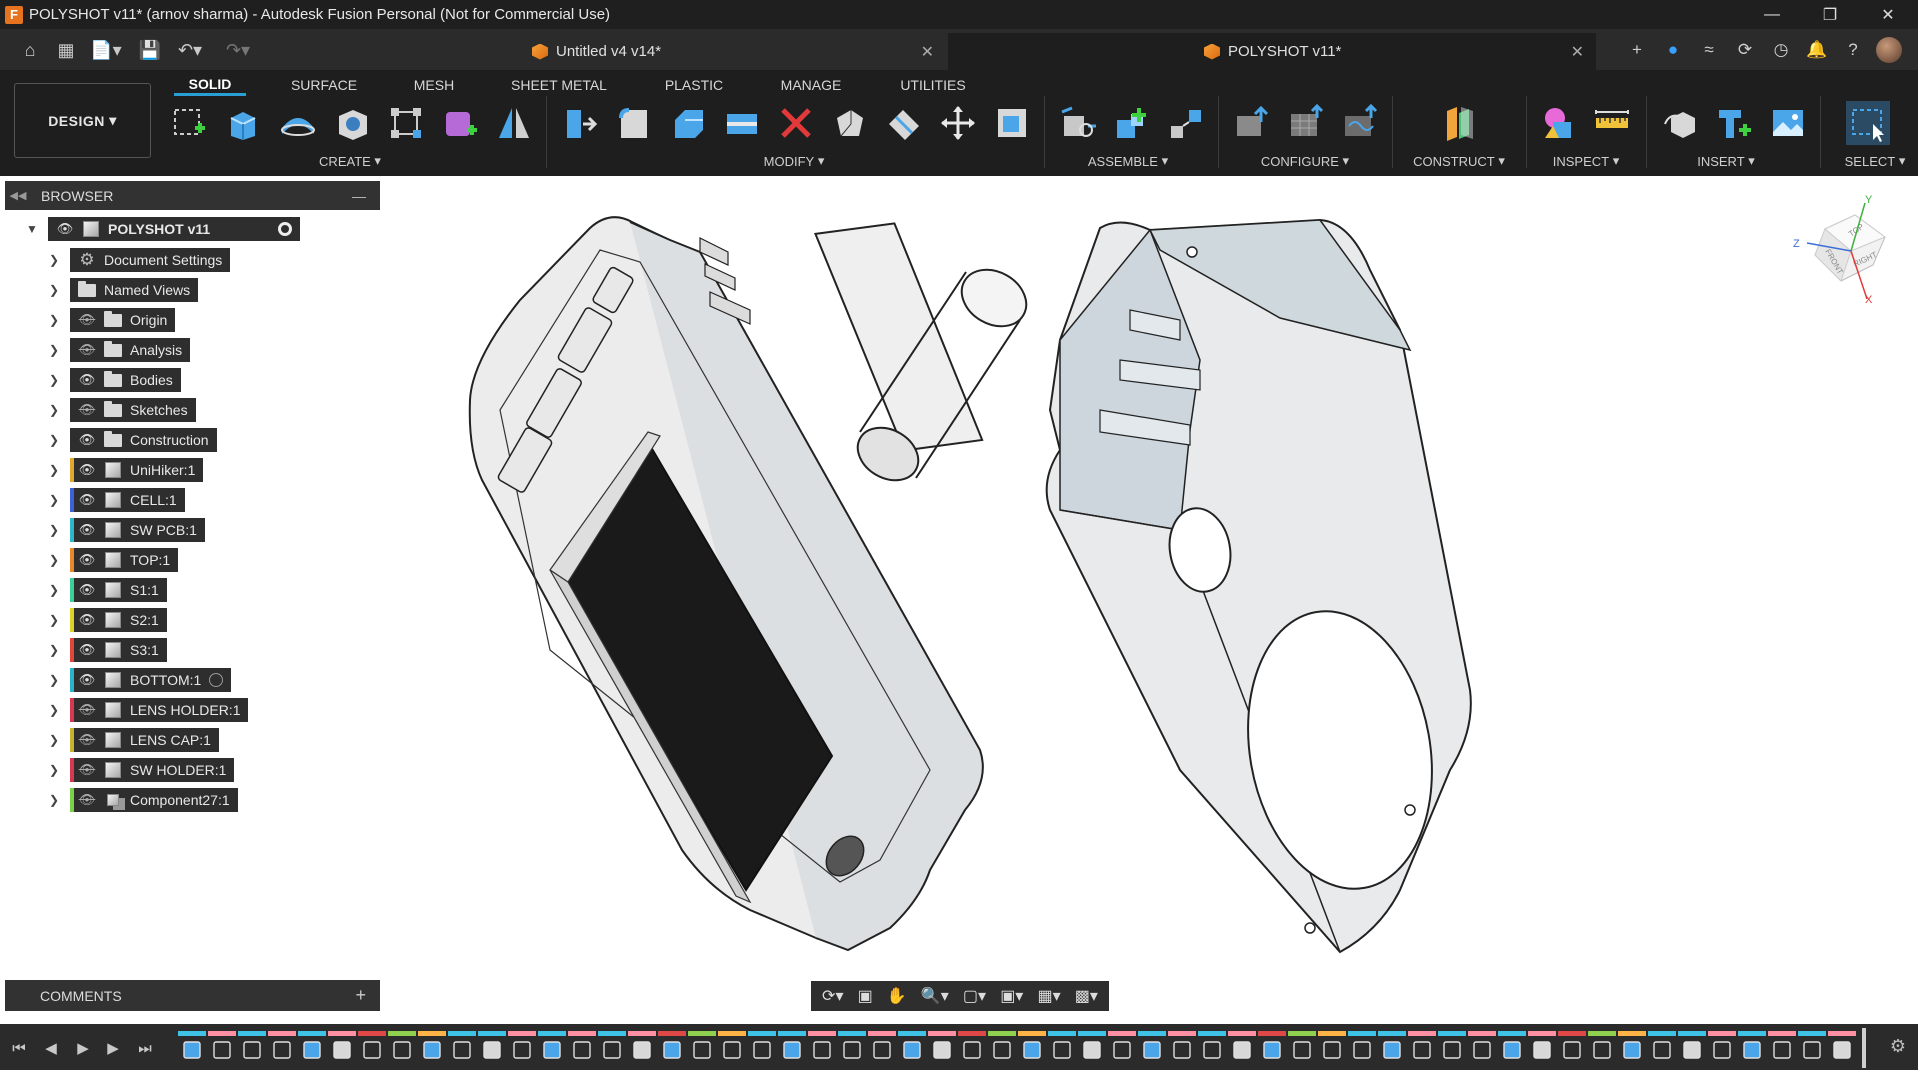  What do you see at coordinates (174, 229) in the screenshot?
I see `browser-root-node: 👁 POLYSHOT v11` at bounding box center [174, 229].